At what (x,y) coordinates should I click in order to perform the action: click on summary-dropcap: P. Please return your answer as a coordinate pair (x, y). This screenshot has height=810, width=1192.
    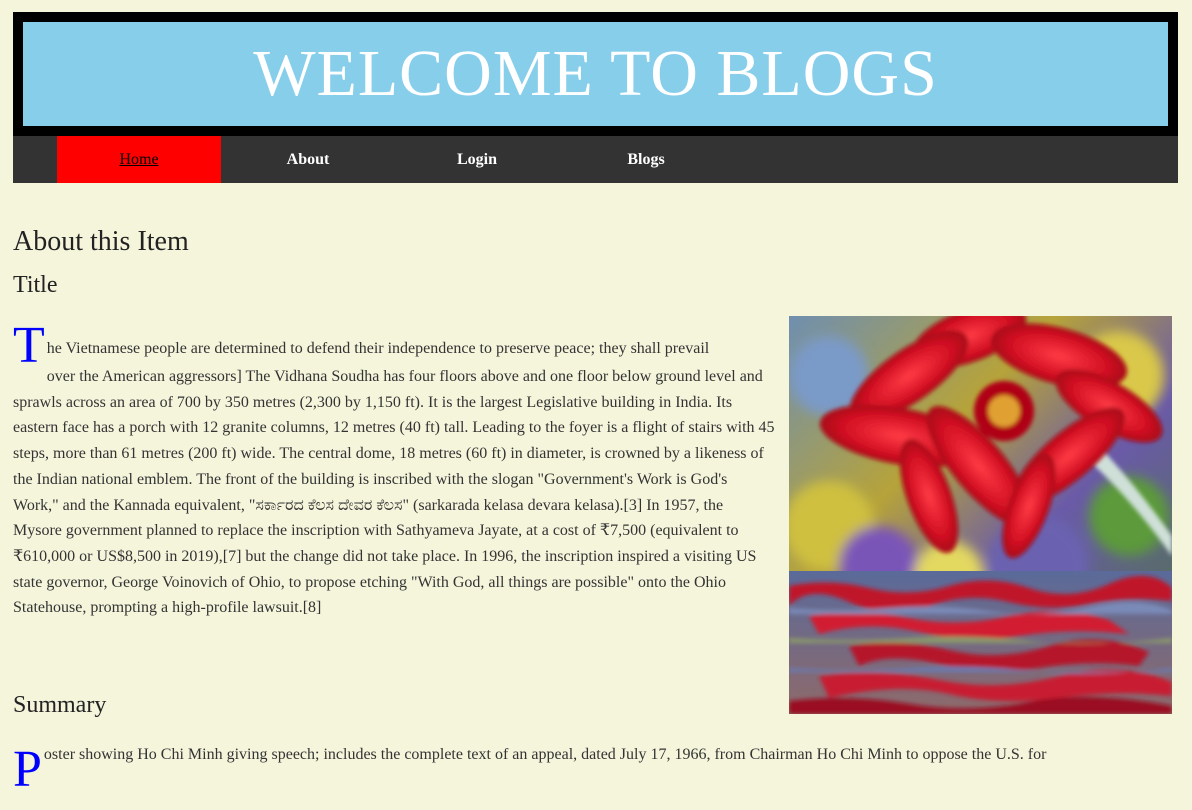
    Looking at the image, I should click on (27, 769).